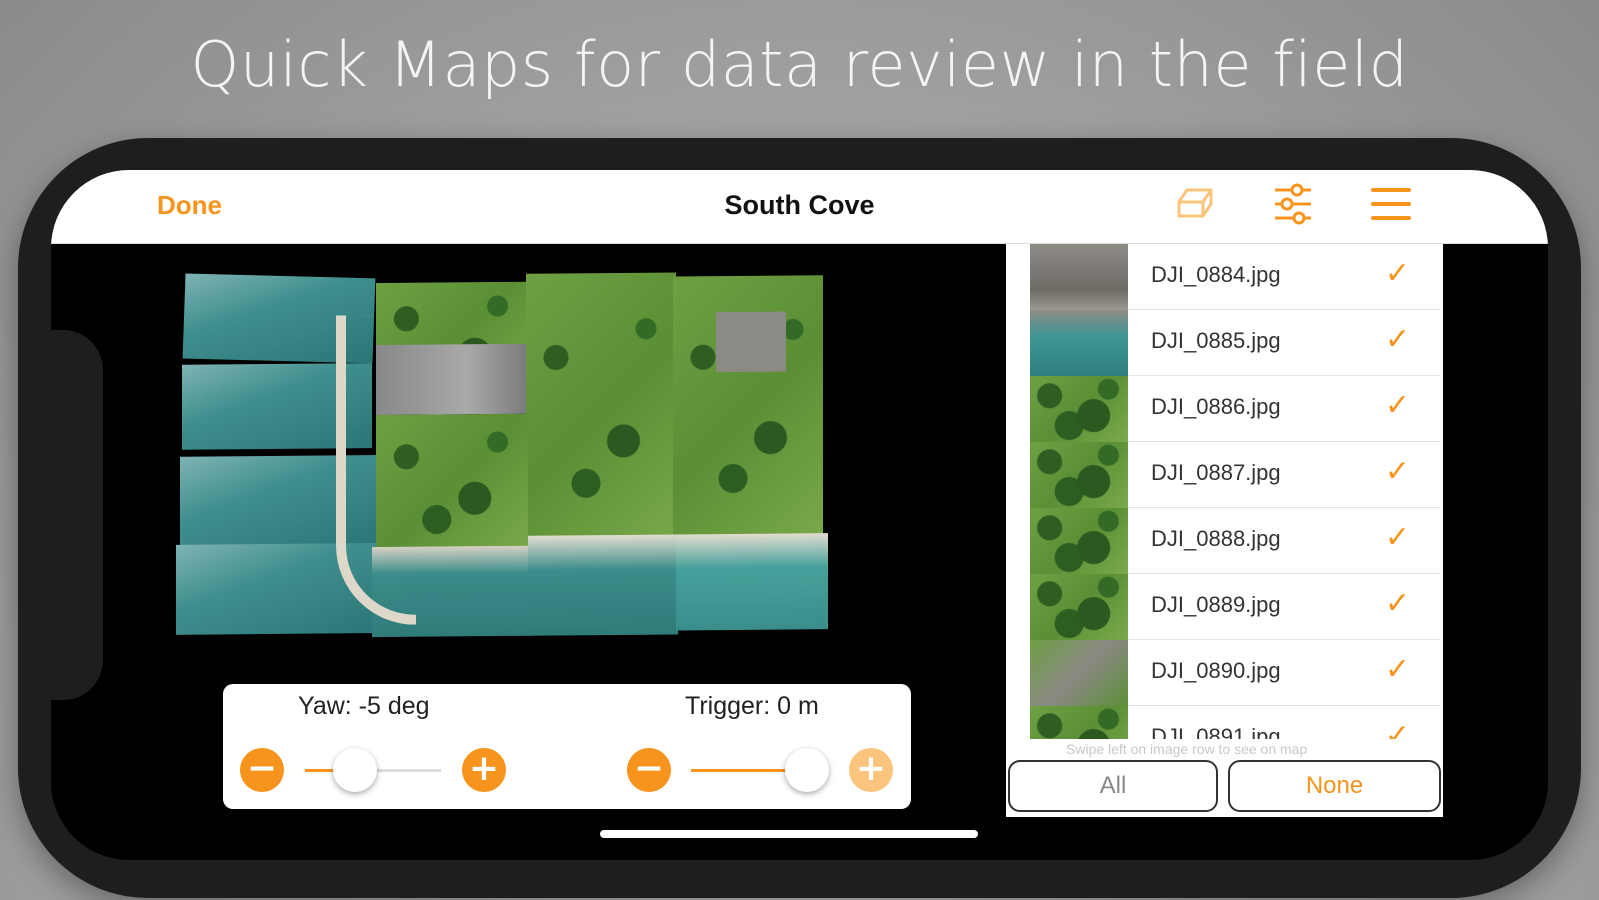 Image resolution: width=1599 pixels, height=900 pixels. I want to click on yaw-decrease-button: −, so click(262, 770).